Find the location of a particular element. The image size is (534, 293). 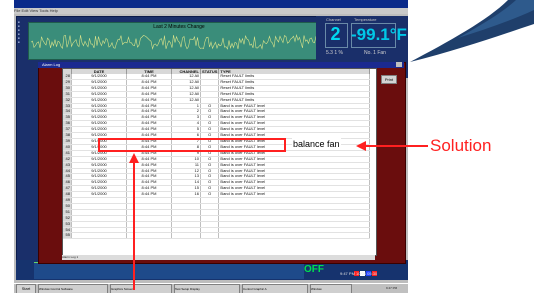

balance-fan-callout: balance fan is located at coordinates (316, 144).